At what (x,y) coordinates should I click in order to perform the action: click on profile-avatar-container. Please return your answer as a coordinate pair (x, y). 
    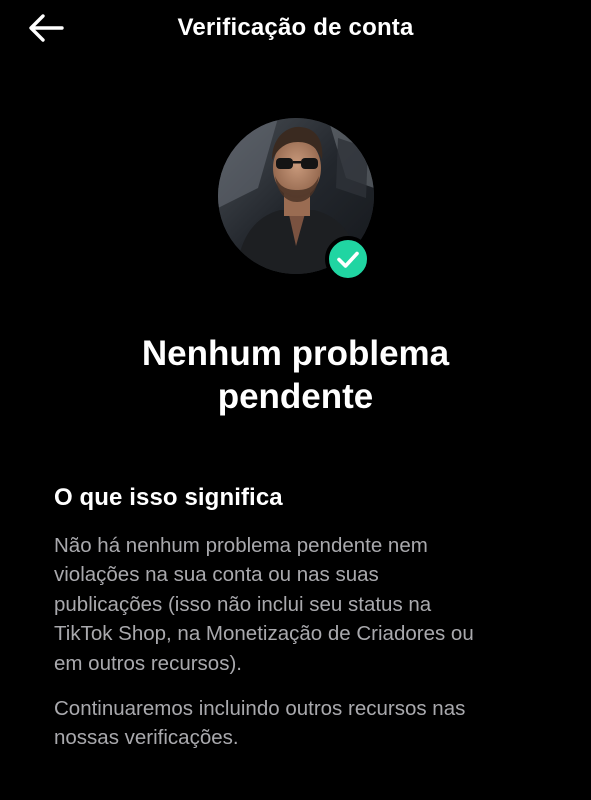
    Looking at the image, I should click on (296, 200).